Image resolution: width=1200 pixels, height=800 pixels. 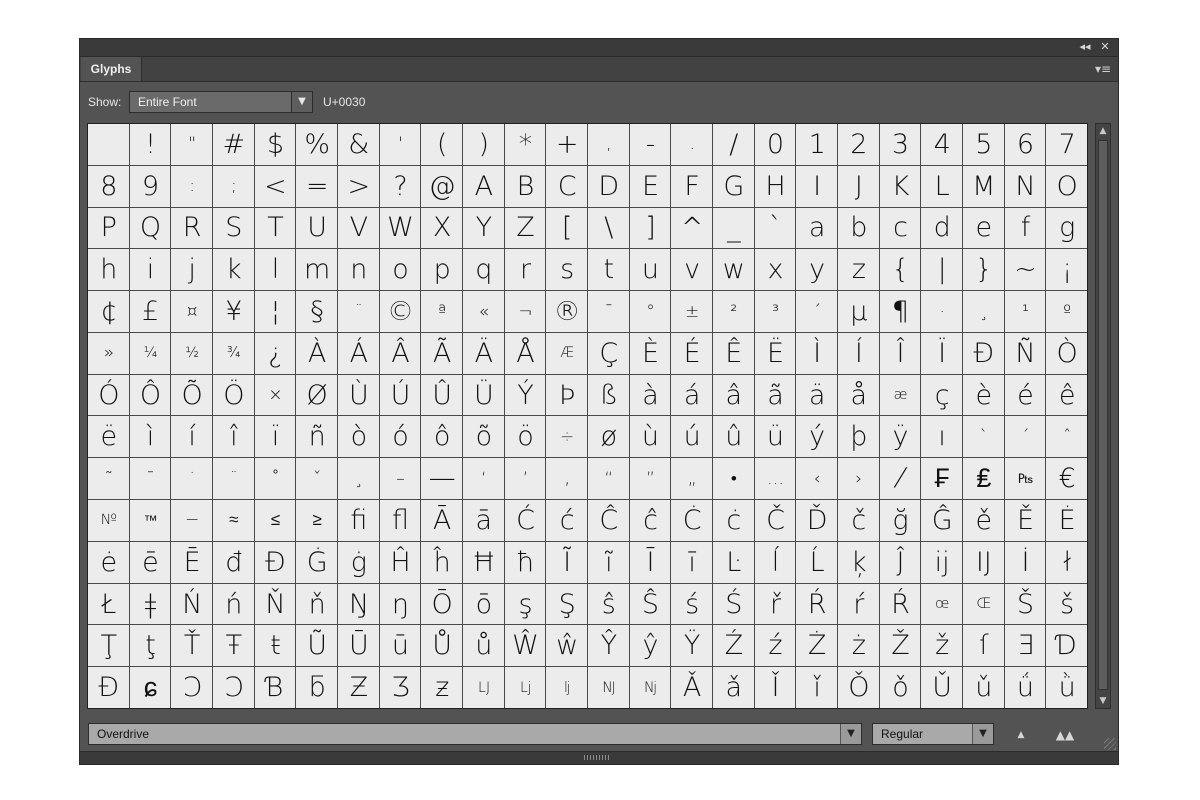 I want to click on font-style-dropdown: Regular ▼, so click(x=933, y=734).